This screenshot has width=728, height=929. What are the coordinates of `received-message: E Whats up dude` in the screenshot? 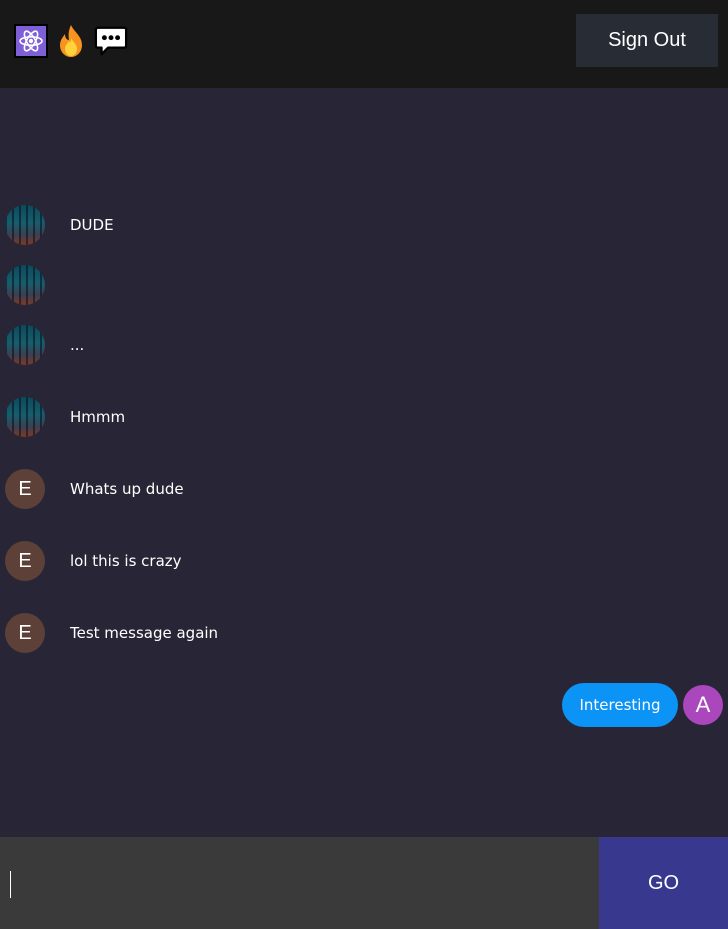 It's located at (364, 489).